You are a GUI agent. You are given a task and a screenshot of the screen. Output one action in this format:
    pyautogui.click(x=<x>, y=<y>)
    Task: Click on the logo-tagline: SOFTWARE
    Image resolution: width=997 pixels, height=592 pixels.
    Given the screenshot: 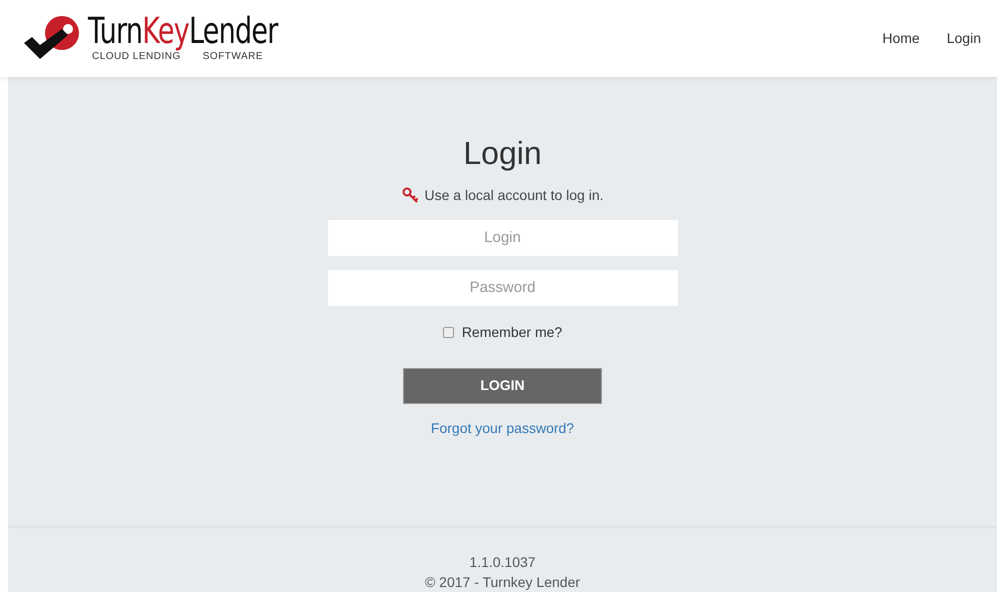 What is the action you would take?
    pyautogui.click(x=233, y=57)
    